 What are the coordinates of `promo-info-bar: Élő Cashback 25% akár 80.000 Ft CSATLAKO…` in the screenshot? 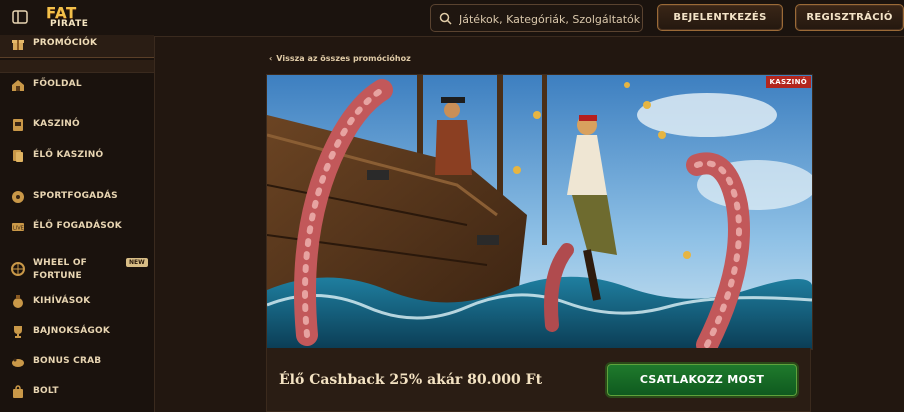 It's located at (538, 380).